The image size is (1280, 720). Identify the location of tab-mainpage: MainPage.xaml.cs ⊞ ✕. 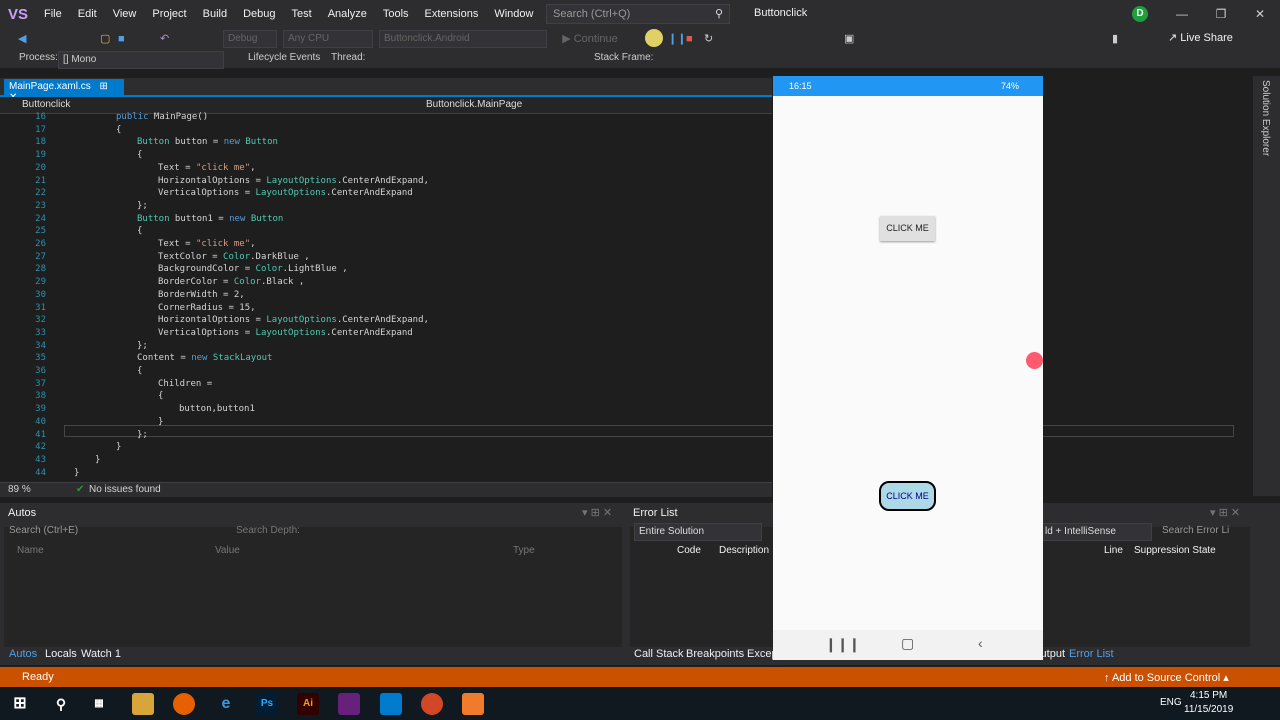
(64, 91).